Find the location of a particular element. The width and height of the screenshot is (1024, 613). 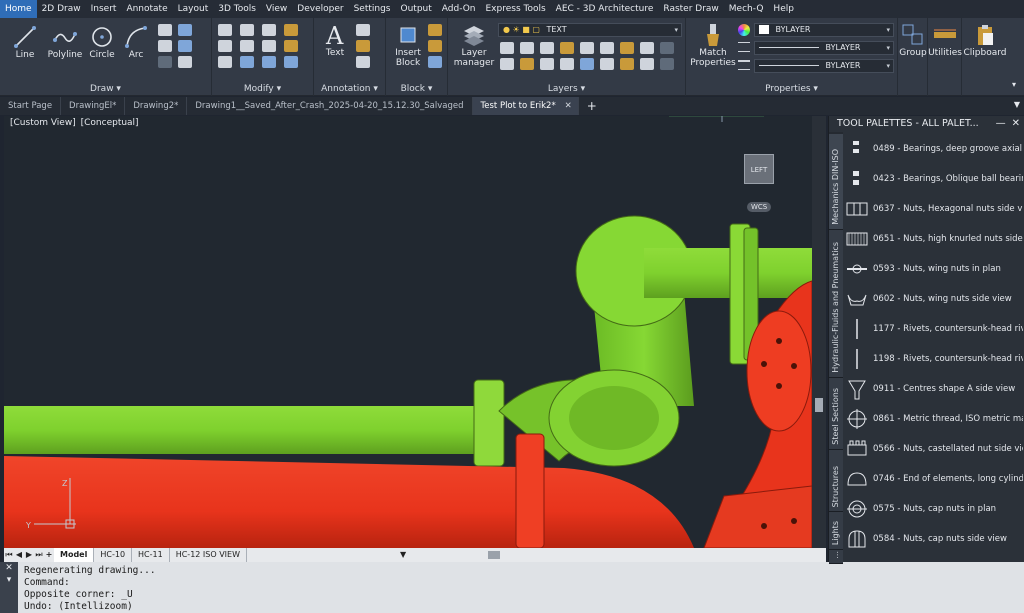

offset-icon is located at coordinates (291, 62).